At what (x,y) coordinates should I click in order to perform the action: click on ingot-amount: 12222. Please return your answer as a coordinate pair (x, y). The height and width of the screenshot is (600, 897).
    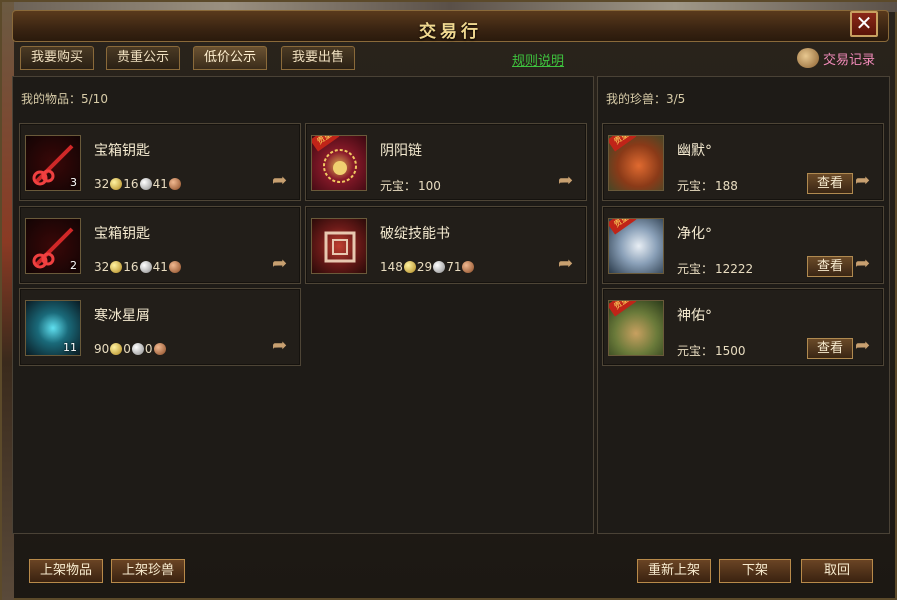
    Looking at the image, I should click on (734, 268).